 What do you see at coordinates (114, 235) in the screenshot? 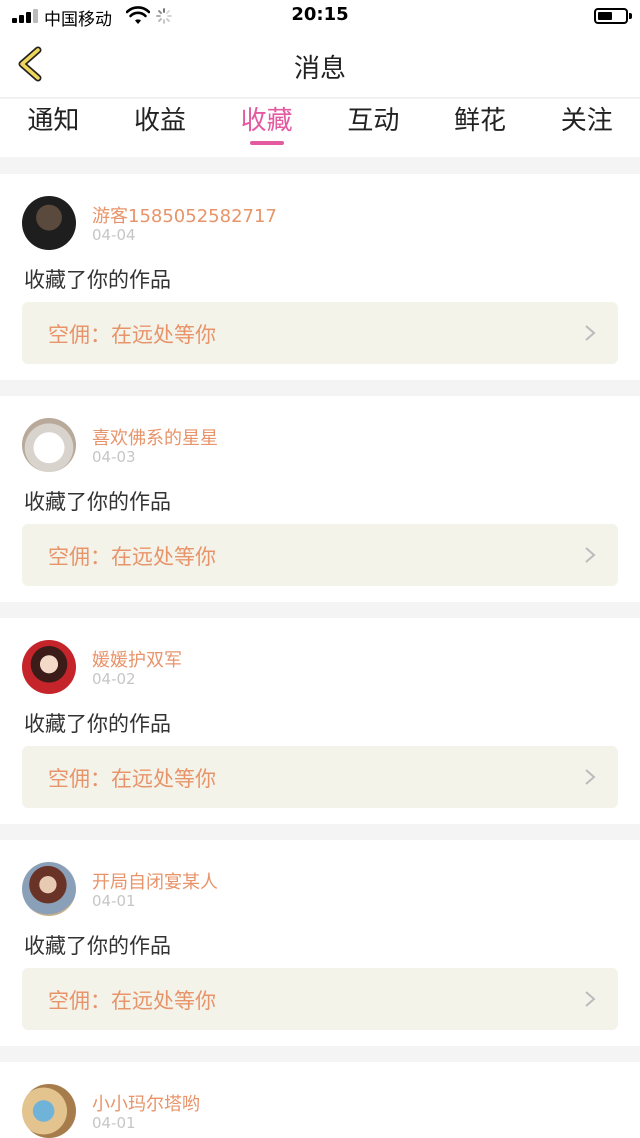
I see `message-date: 04-04` at bounding box center [114, 235].